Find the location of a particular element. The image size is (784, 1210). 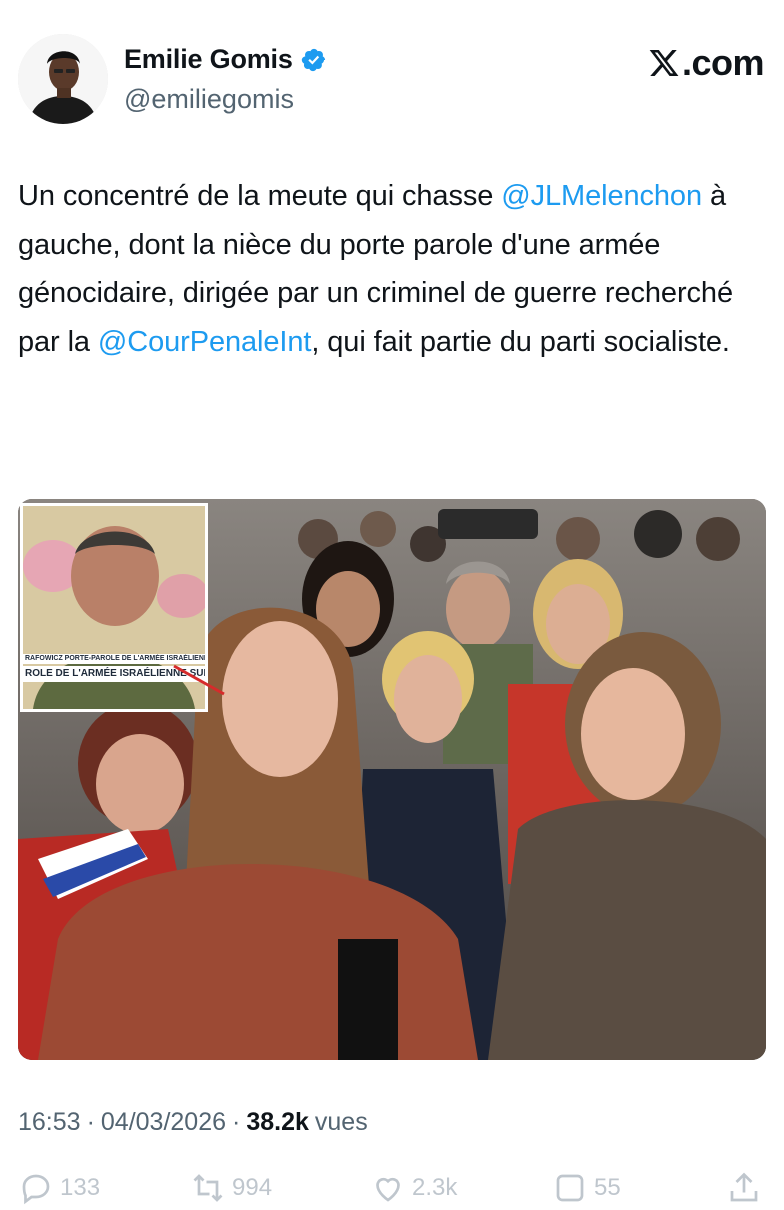

author-handle: @emiliegomis is located at coordinates (209, 99).